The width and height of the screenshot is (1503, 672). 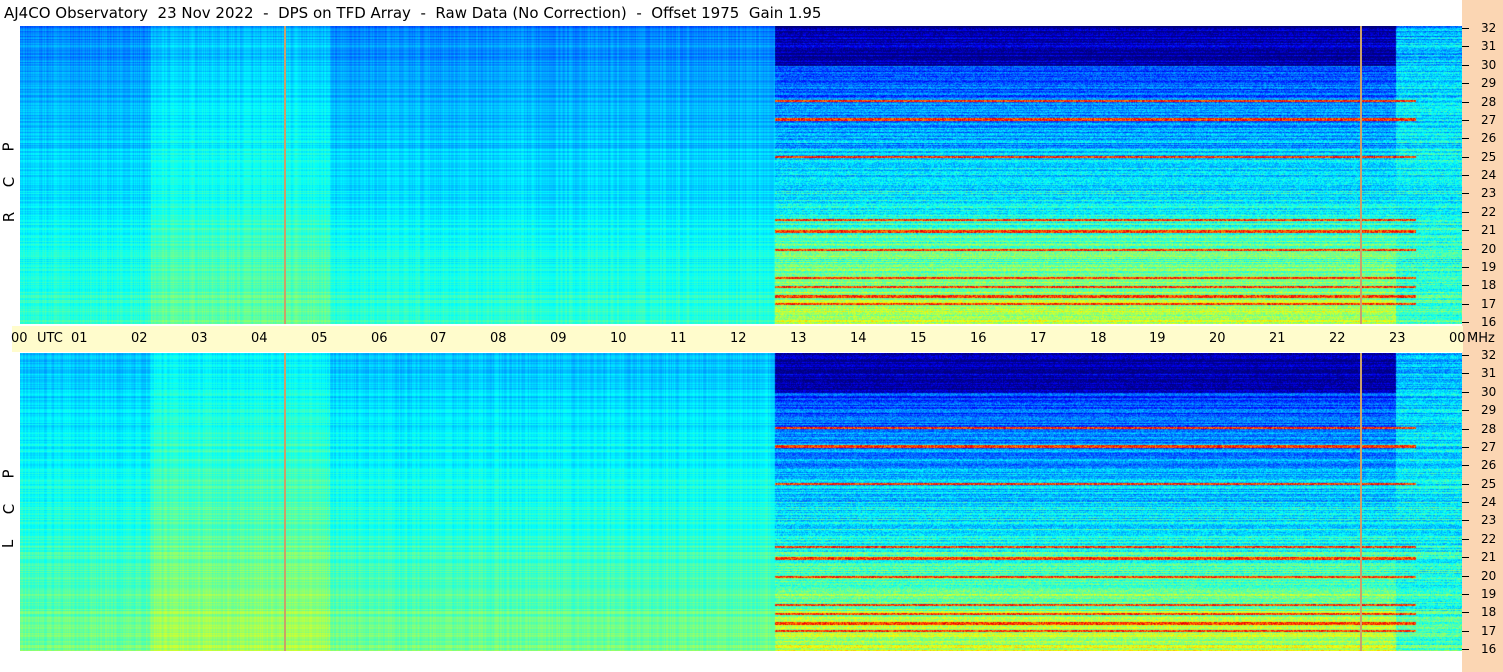 What do you see at coordinates (798, 338) in the screenshot?
I see `time-tick-label: 13` at bounding box center [798, 338].